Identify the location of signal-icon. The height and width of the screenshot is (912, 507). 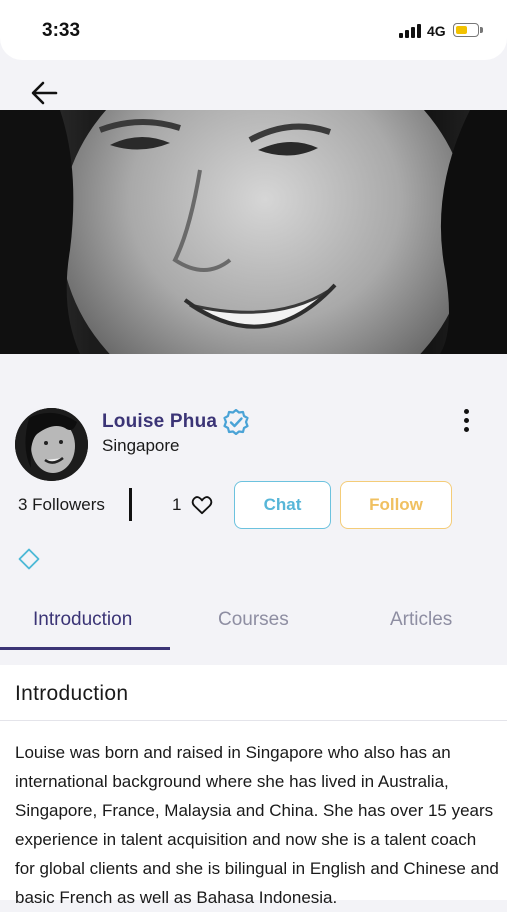
(410, 31).